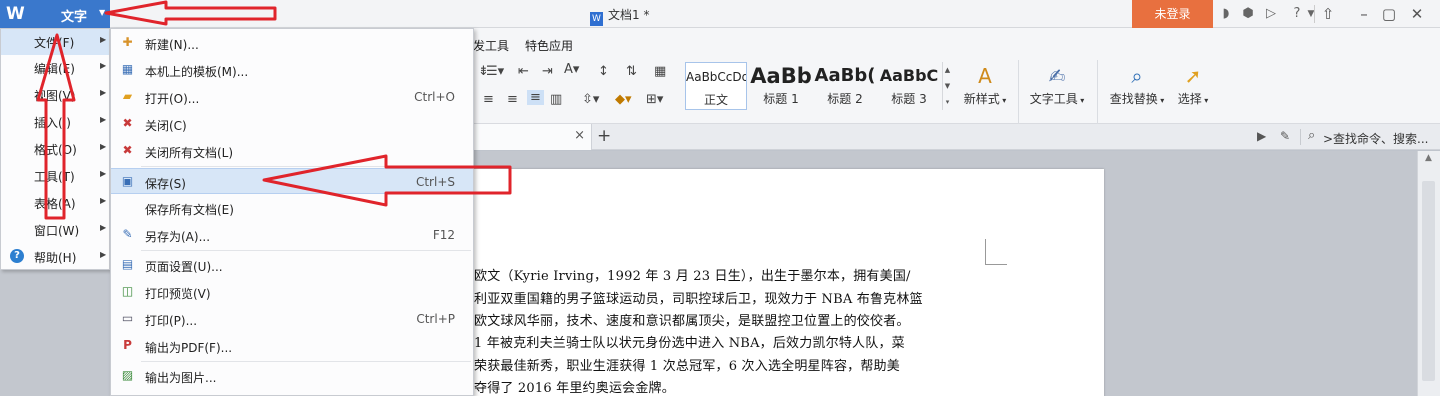 The width and height of the screenshot is (1440, 396). I want to click on menu-item-label: 格式(O), so click(55, 150).